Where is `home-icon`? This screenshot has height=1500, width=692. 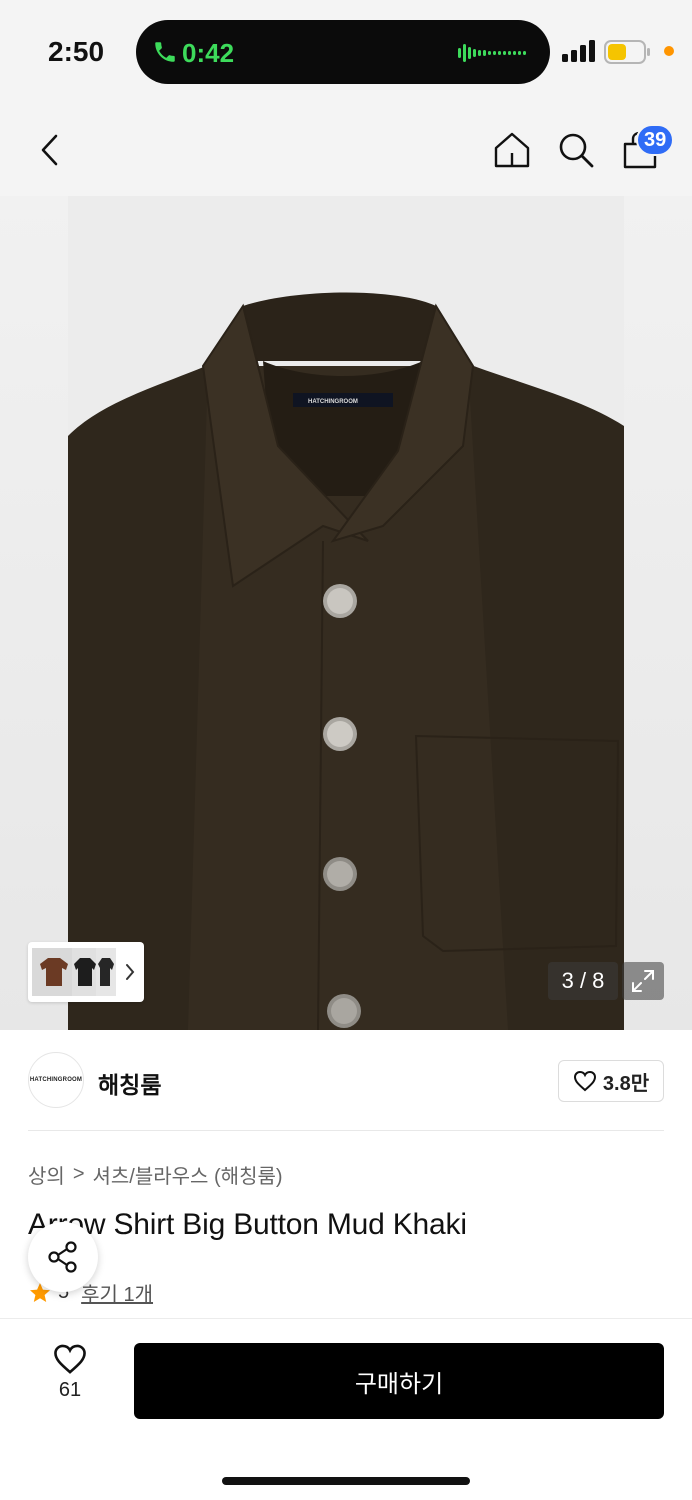 home-icon is located at coordinates (512, 150).